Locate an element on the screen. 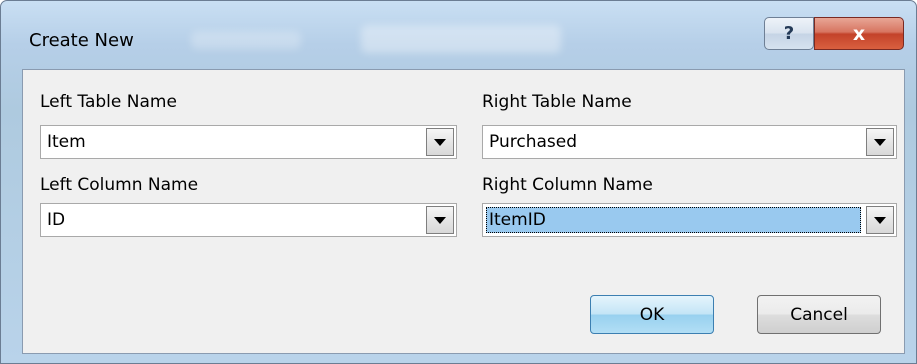 This screenshot has width=917, height=364. close-icon: x is located at coordinates (859, 33).